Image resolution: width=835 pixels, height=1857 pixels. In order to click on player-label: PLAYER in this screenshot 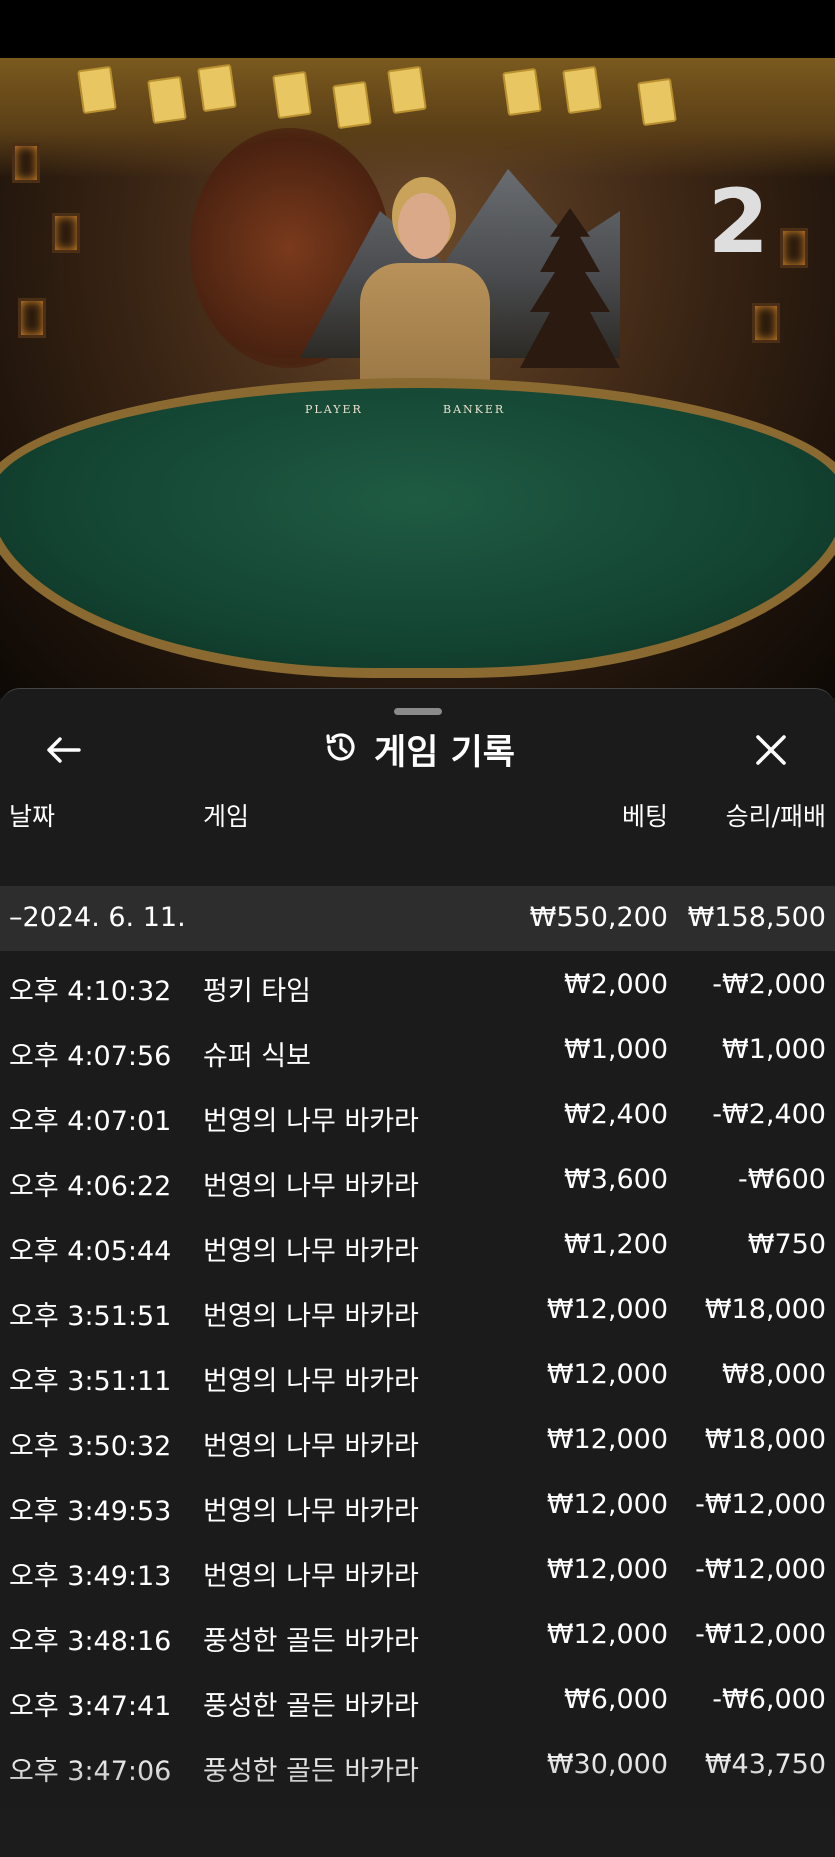, I will do `click(334, 409)`.